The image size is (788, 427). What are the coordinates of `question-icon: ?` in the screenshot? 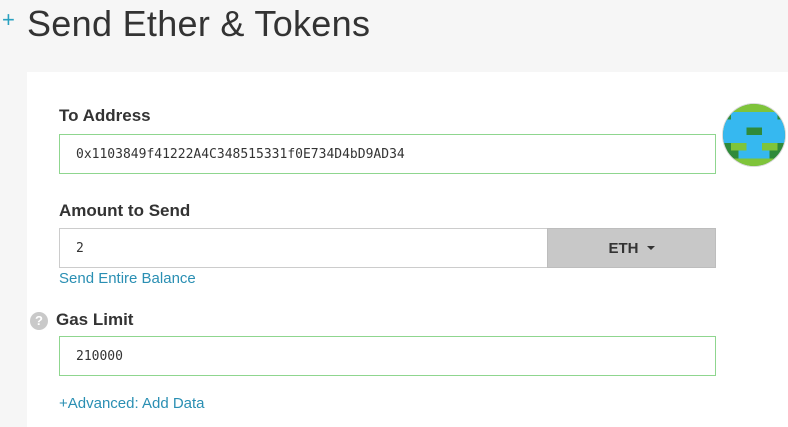 It's located at (39, 321).